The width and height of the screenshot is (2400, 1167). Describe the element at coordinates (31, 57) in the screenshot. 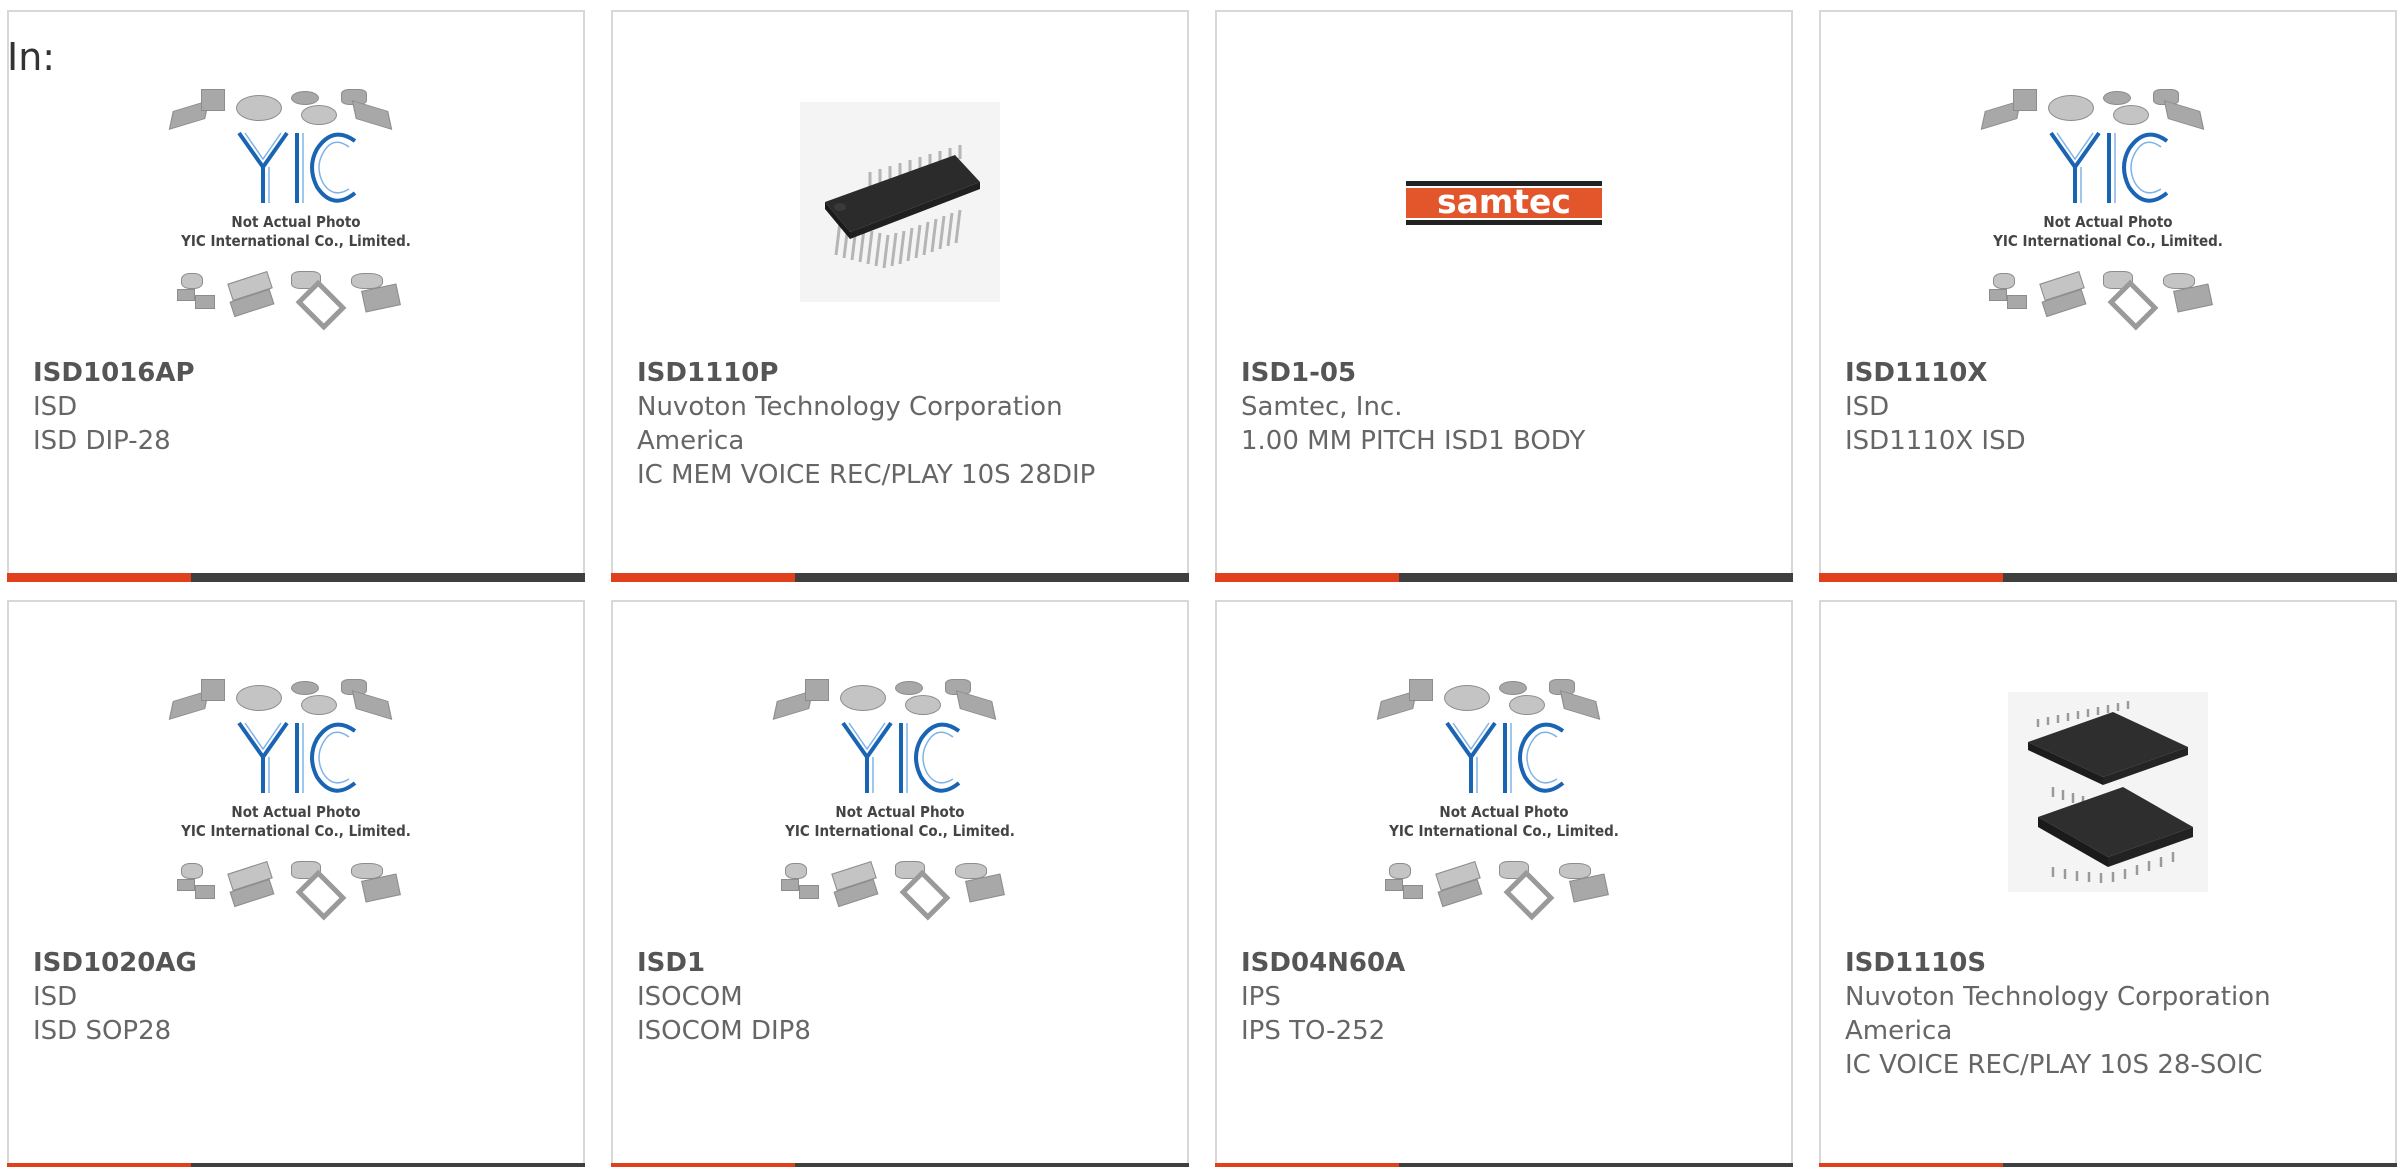

I see `filter-label: In:` at that location.